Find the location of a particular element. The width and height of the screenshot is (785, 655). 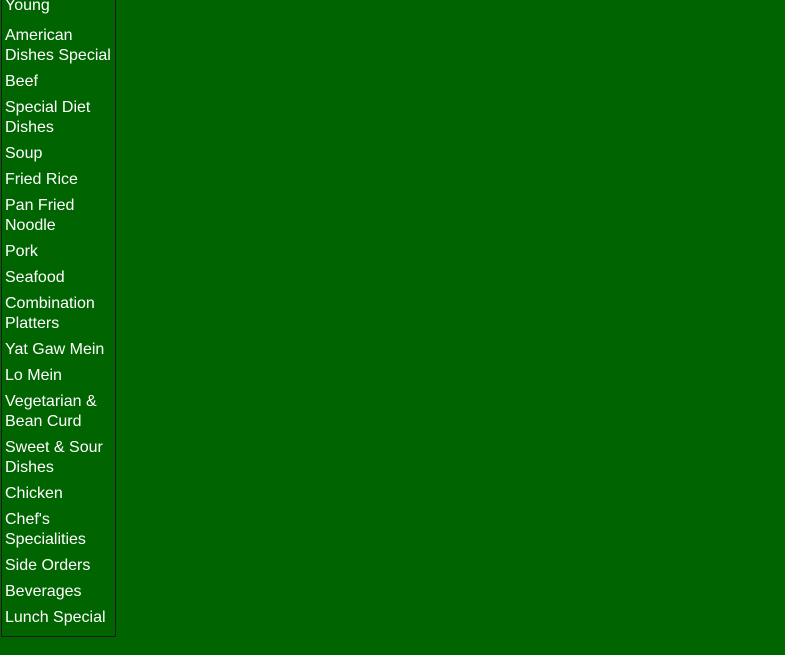

menu-link-chefs-specialities: Chef's Specialities is located at coordinates (58, 530).